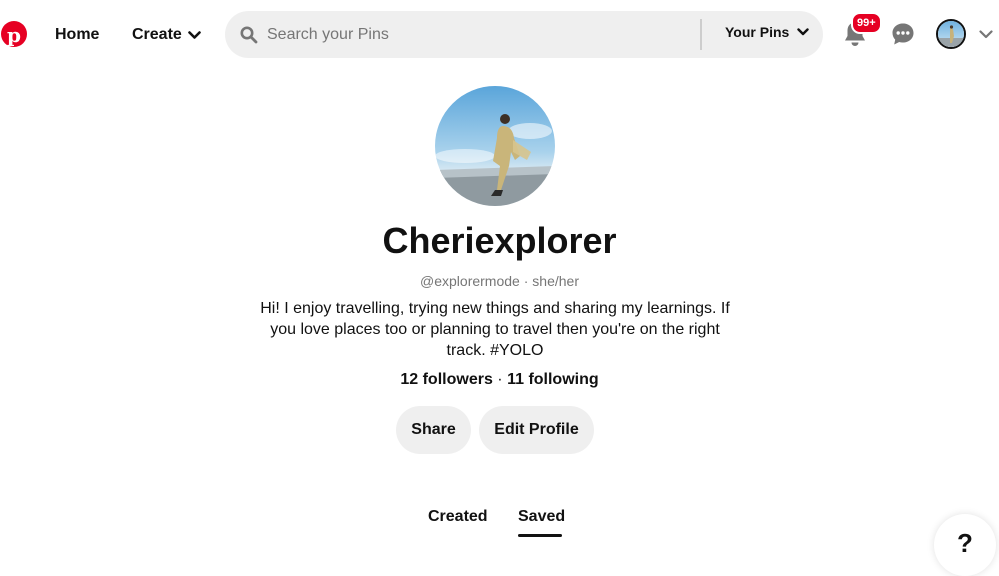  I want to click on search-divider, so click(701, 34).